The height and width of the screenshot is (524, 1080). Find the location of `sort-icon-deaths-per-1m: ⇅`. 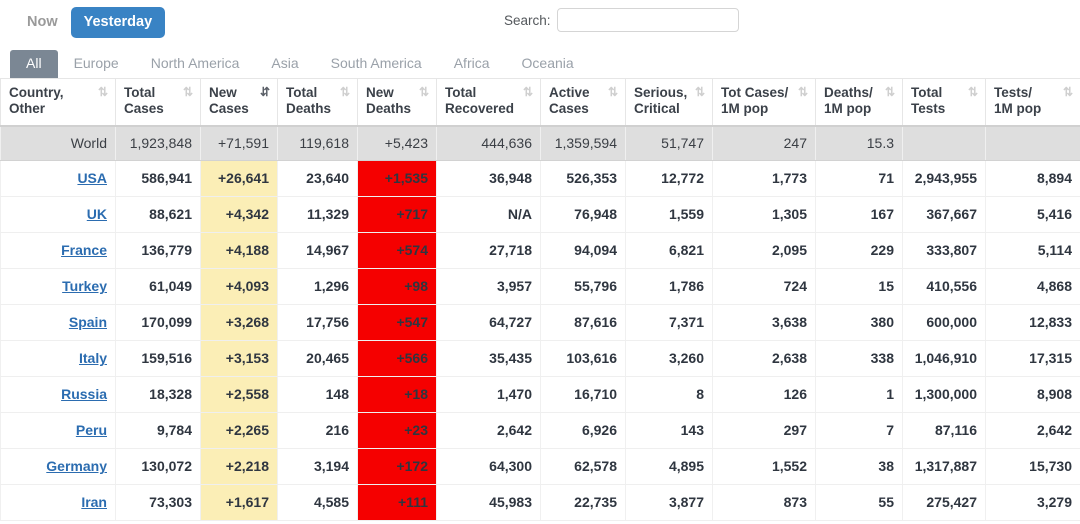

sort-icon-deaths-per-1m: ⇅ is located at coordinates (890, 92).